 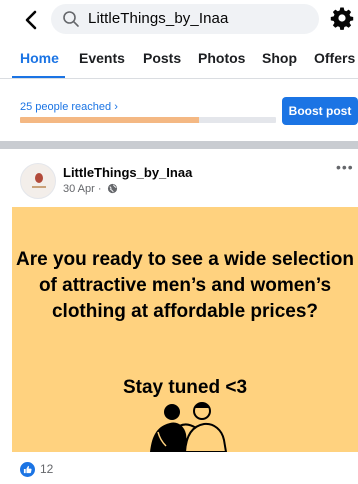 What do you see at coordinates (334, 58) in the screenshot?
I see `tab-offers: Offers` at bounding box center [334, 58].